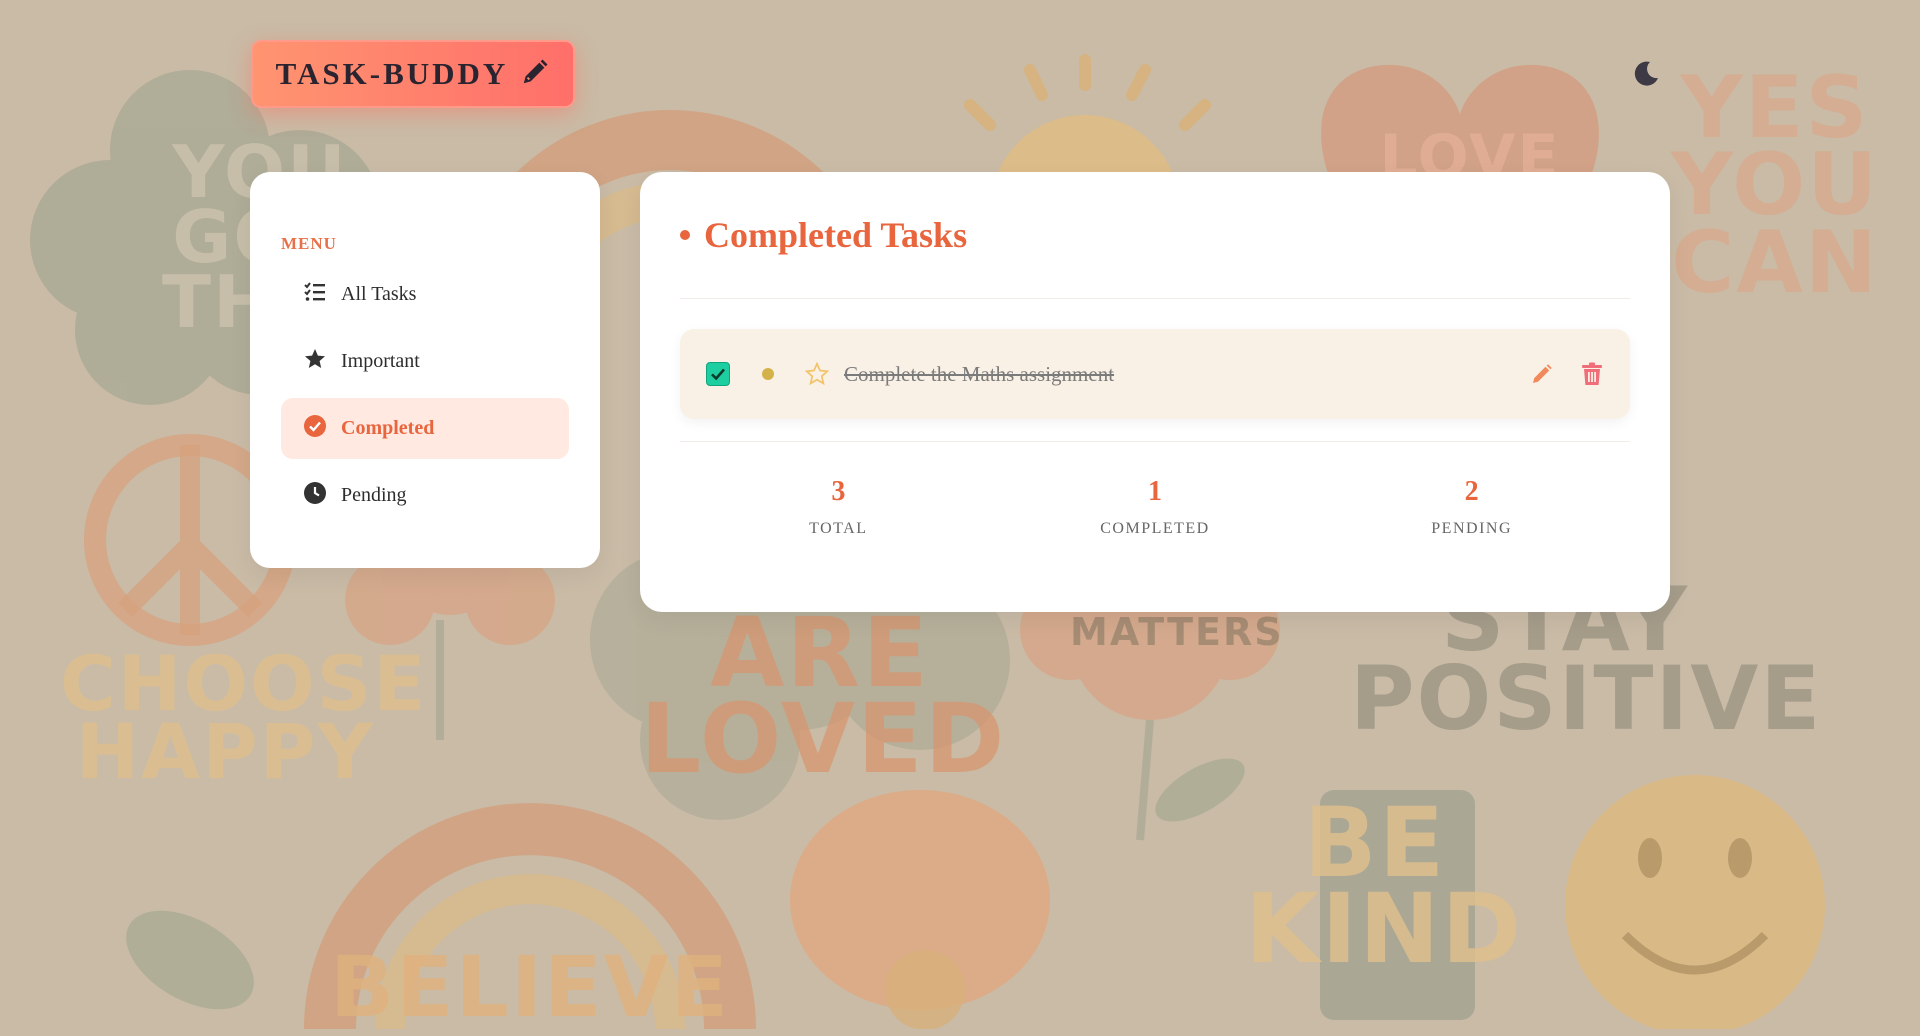 This screenshot has height=1036, width=1920. Describe the element at coordinates (425, 361) in the screenshot. I see `sidebar-item-important: Important` at that location.